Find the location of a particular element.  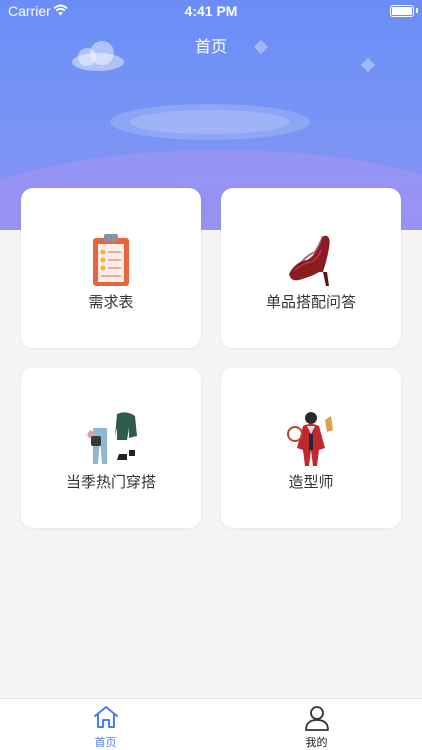

stylist-icon is located at coordinates (310, 439).